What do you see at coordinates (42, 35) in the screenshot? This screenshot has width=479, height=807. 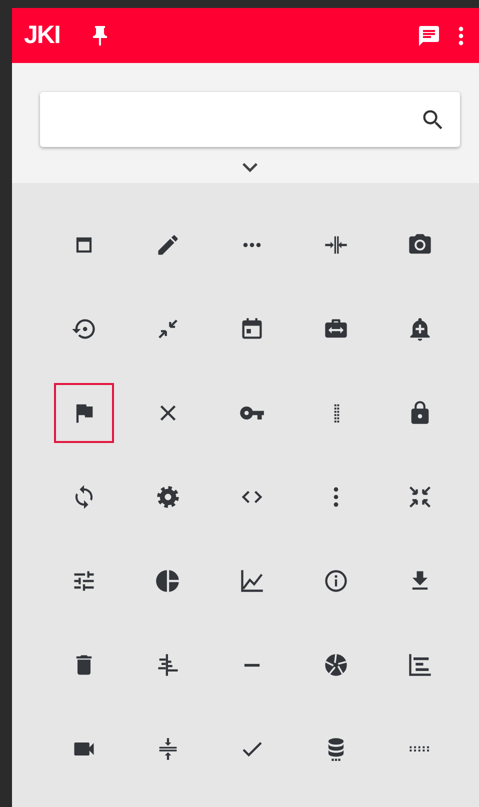 I see `logo: JKI` at bounding box center [42, 35].